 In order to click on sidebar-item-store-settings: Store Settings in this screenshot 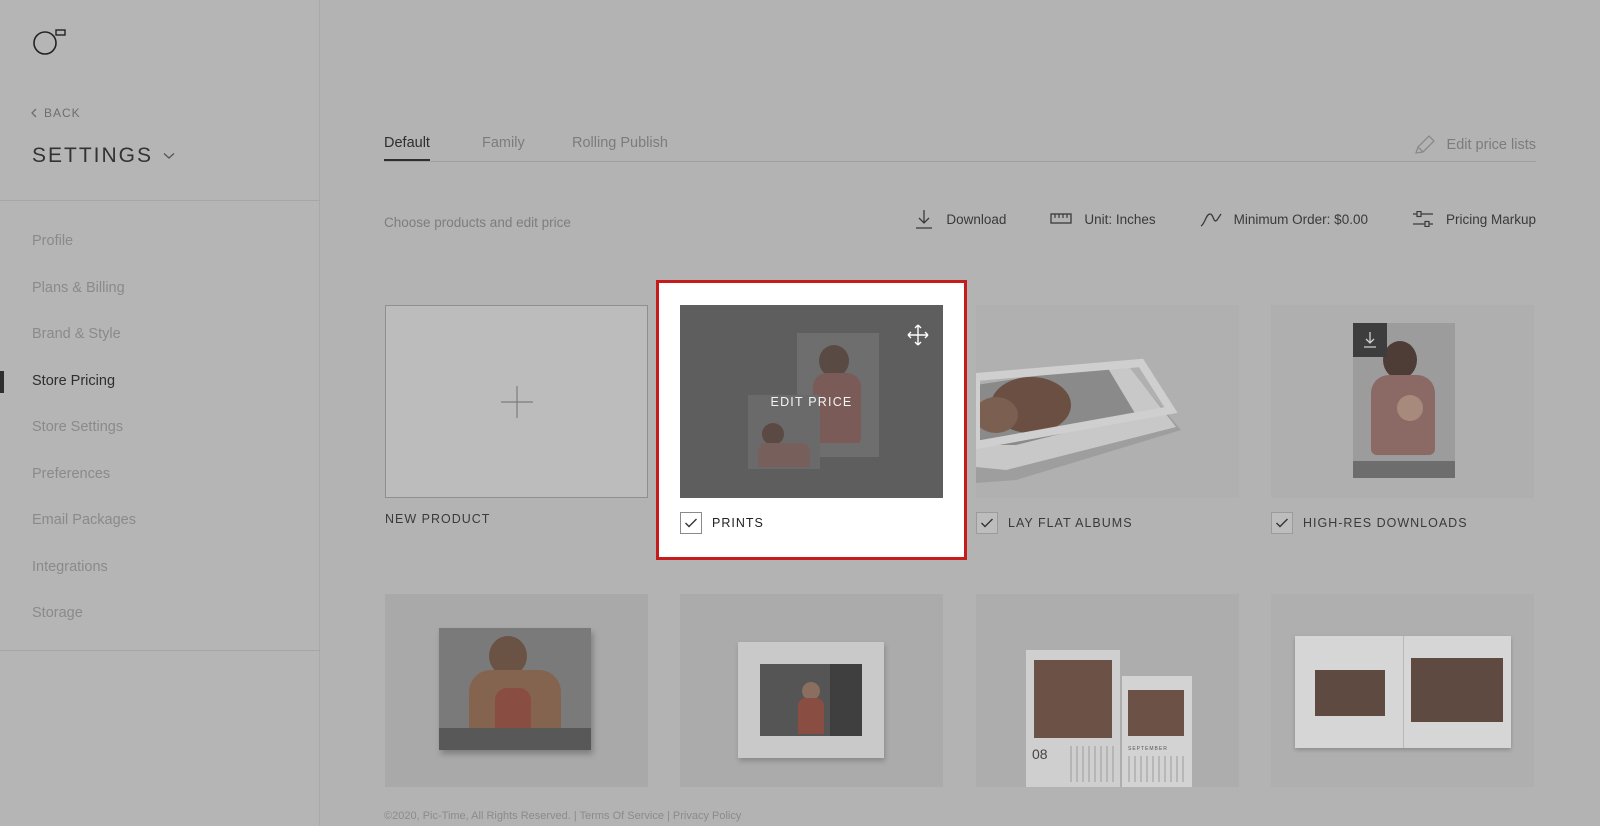, I will do `click(160, 427)`.